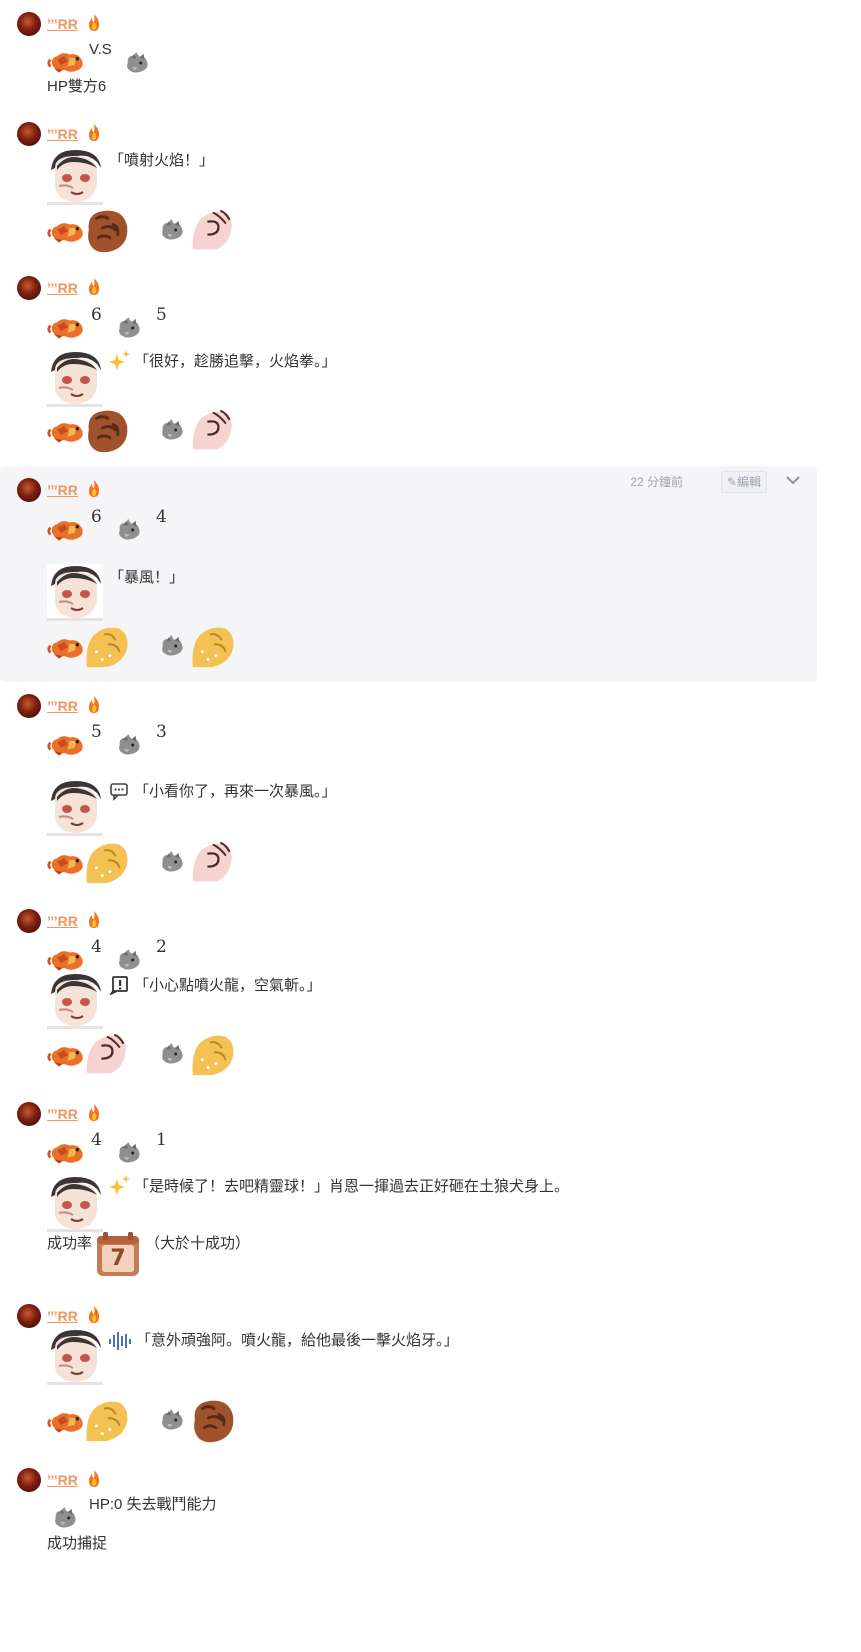 This screenshot has width=861, height=1652. I want to click on post: ’’’RR 「噴射火焰！」, so click(430, 187).